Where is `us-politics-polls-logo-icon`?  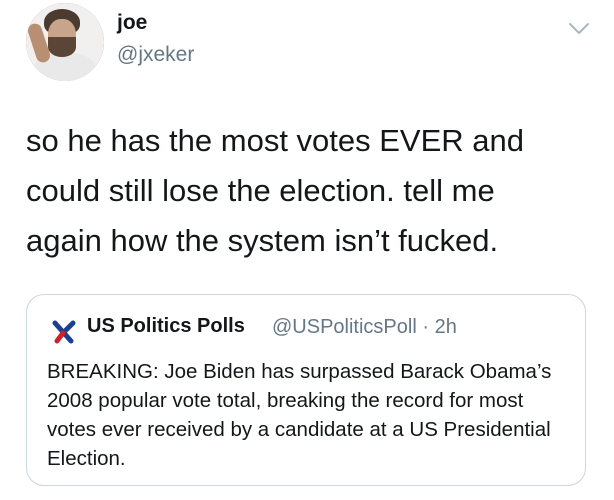
us-politics-polls-logo-icon is located at coordinates (65, 333).